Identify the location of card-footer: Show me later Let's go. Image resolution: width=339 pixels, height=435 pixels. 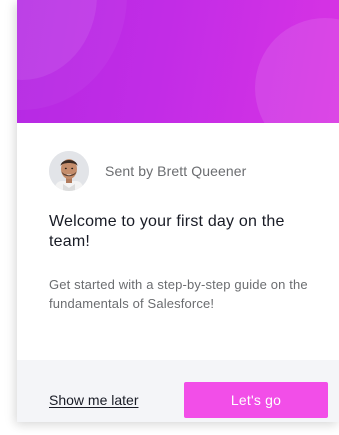
(178, 391).